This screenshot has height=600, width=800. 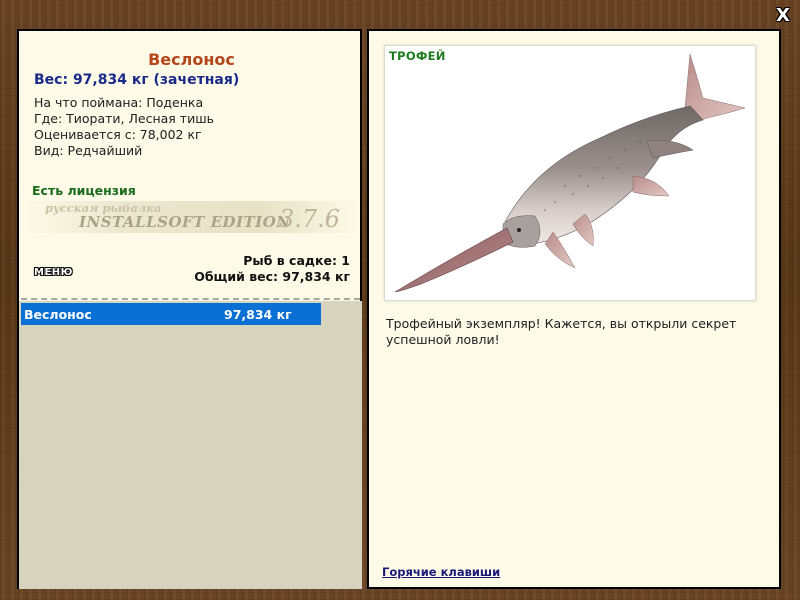 What do you see at coordinates (185, 222) in the screenshot?
I see `watermark-edition: INSTALLSOFT EDITION` at bounding box center [185, 222].